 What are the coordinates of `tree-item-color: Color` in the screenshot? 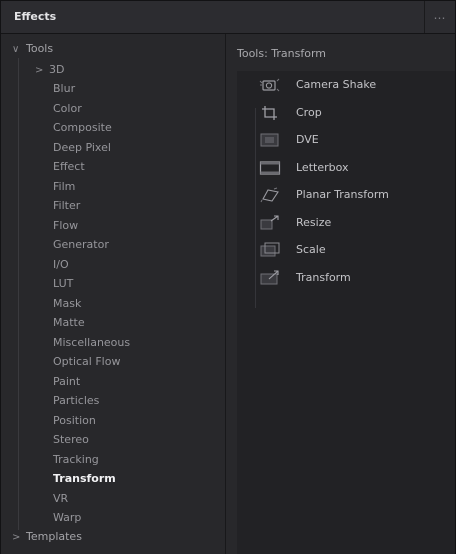 It's located at (67, 109).